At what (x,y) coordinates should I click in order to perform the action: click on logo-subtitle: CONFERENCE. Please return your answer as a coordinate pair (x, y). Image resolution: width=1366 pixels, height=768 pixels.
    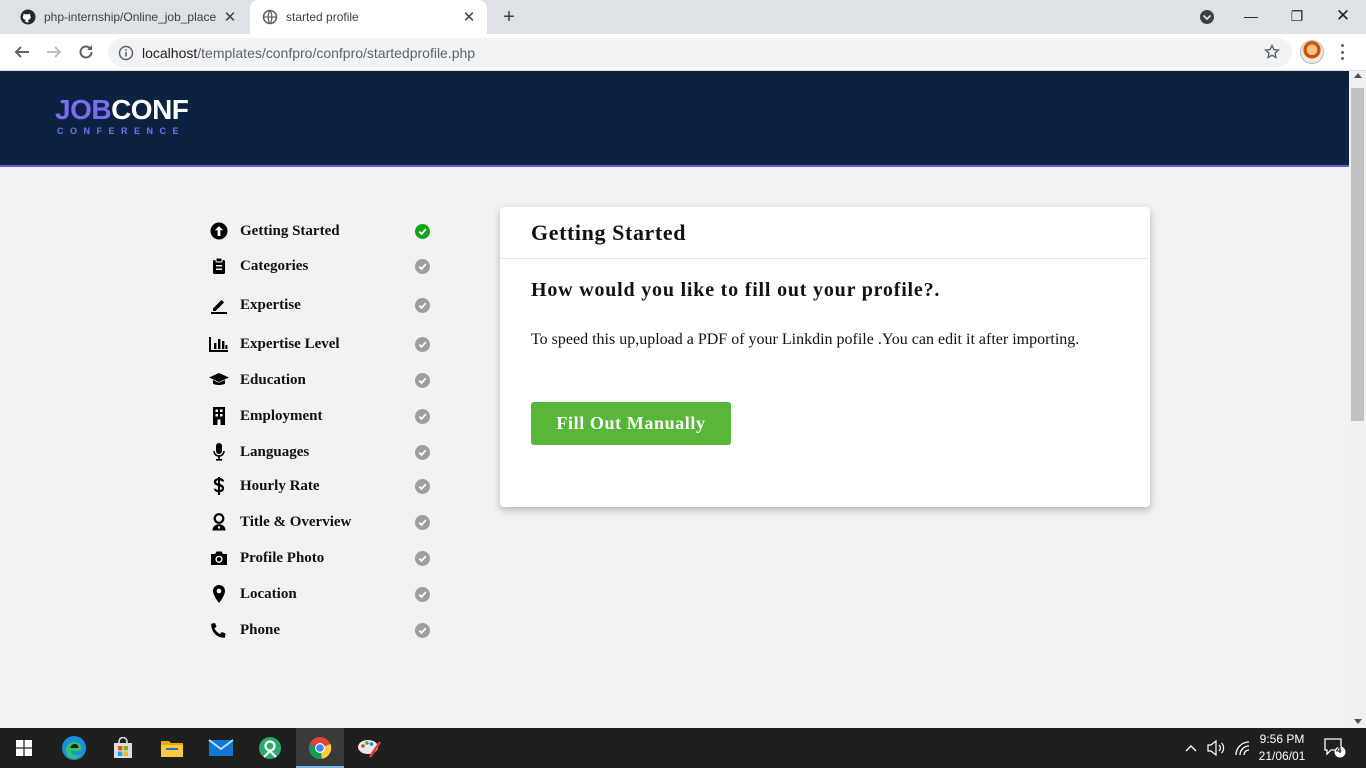
    Looking at the image, I should click on (121, 131).